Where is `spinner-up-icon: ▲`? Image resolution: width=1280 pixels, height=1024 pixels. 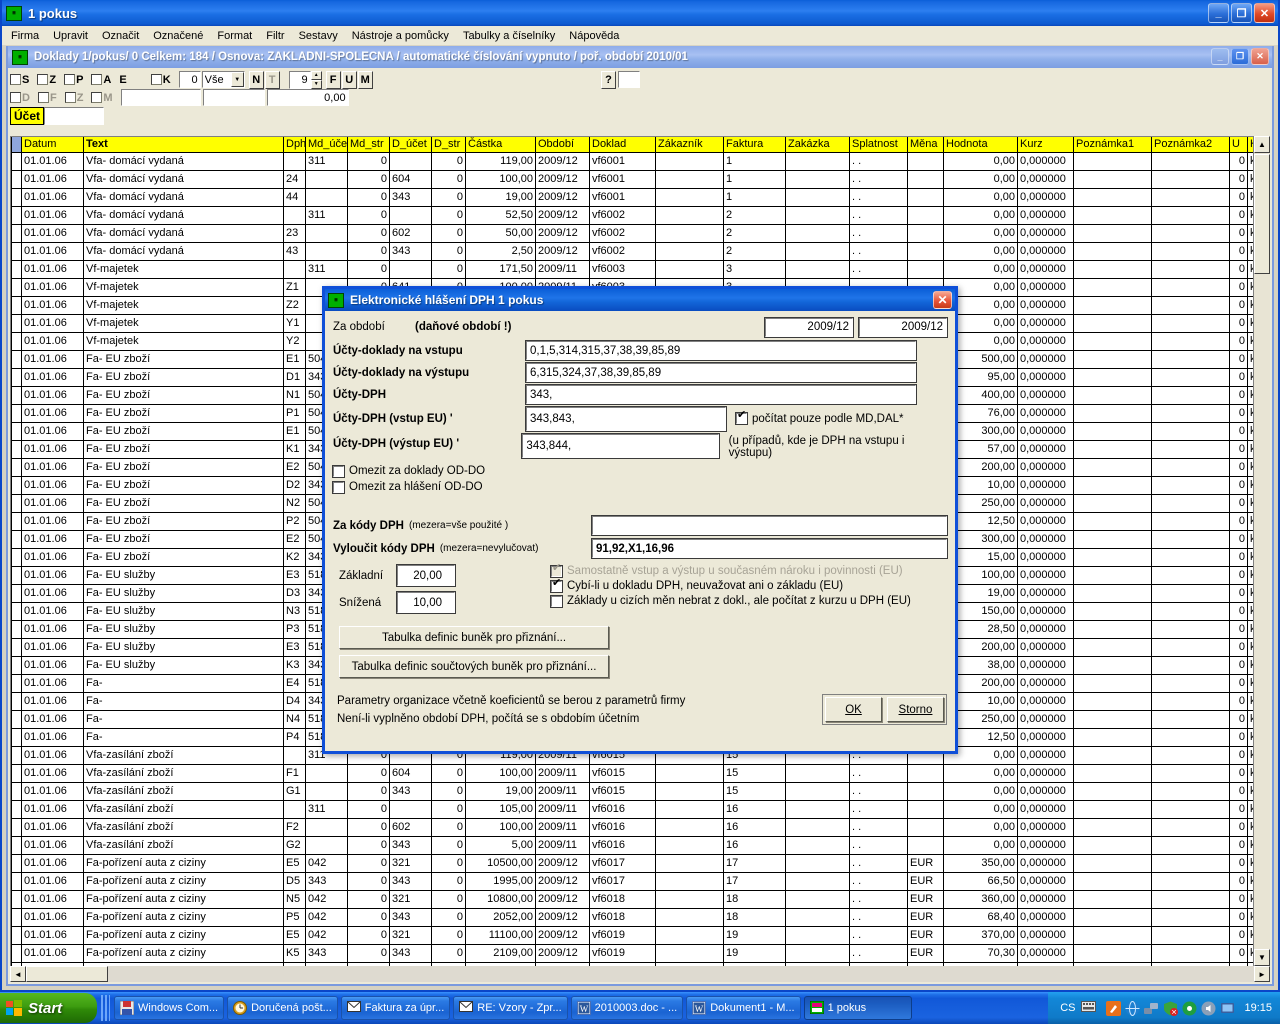
spinner-up-icon: ▲ is located at coordinates (316, 75).